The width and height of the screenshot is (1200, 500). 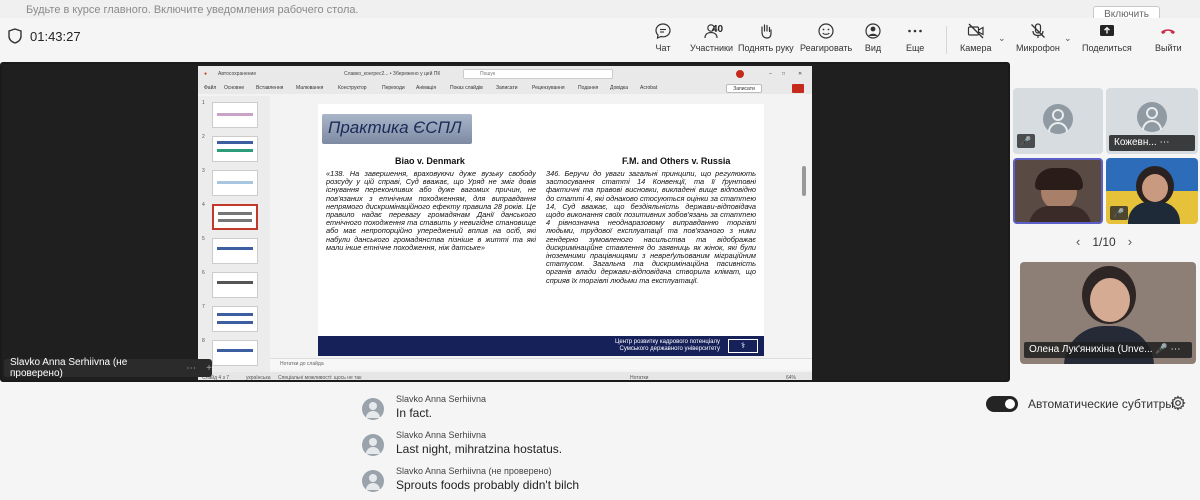 What do you see at coordinates (1126, 12) in the screenshot?
I see `enable-notifications-button: Включить` at bounding box center [1126, 12].